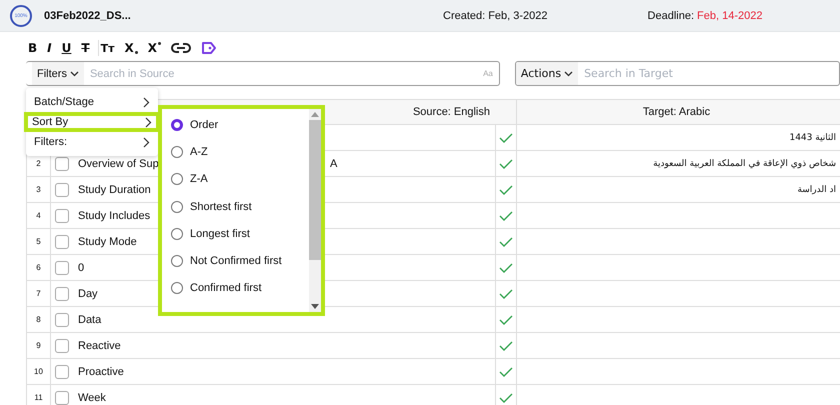 The image size is (840, 405). I want to click on source-text: Day, so click(88, 294).